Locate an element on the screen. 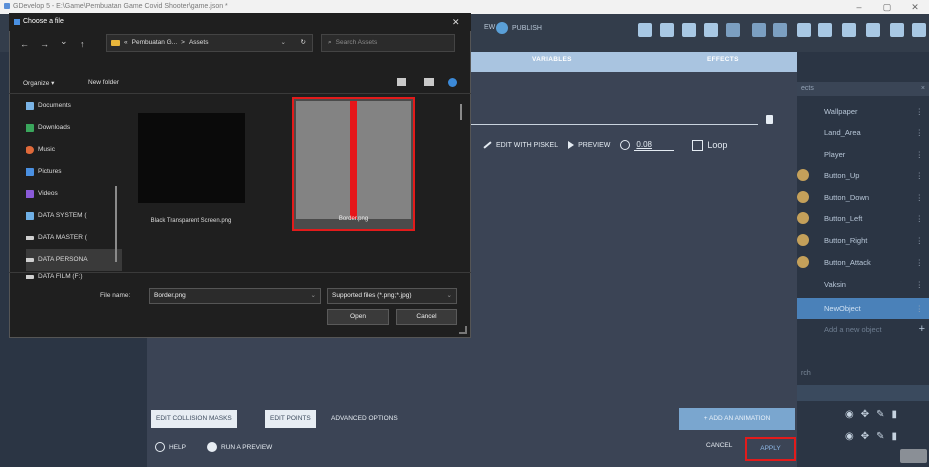 This screenshot has height=467, width=929. window-mask-icon is located at coordinates (804, 30).